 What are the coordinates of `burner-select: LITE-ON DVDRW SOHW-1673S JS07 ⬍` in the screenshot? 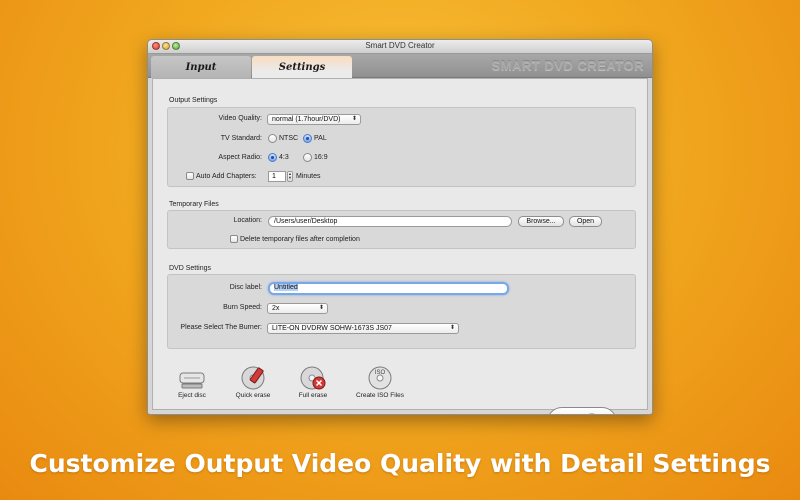 It's located at (363, 328).